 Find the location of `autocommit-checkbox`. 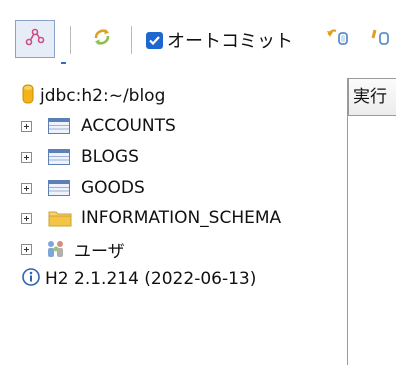

autocommit-checkbox is located at coordinates (154, 40).